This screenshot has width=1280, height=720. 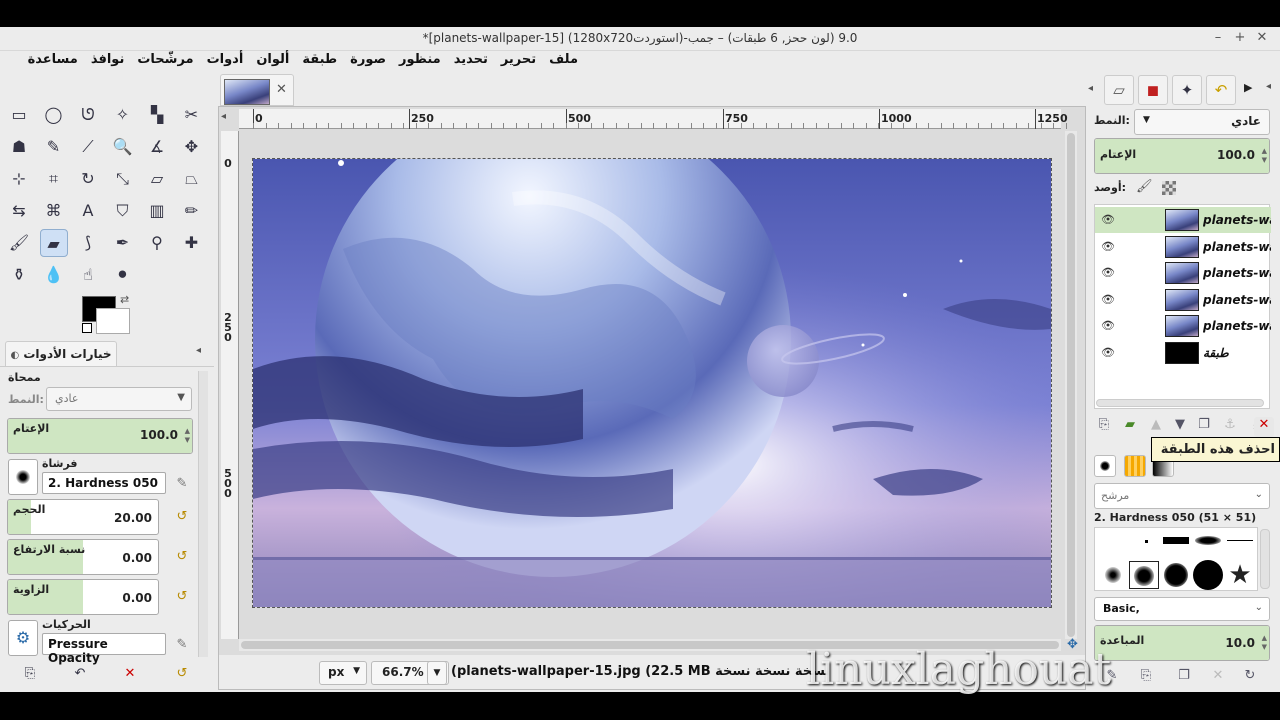 I want to click on menu-file: ملف, so click(x=563, y=59).